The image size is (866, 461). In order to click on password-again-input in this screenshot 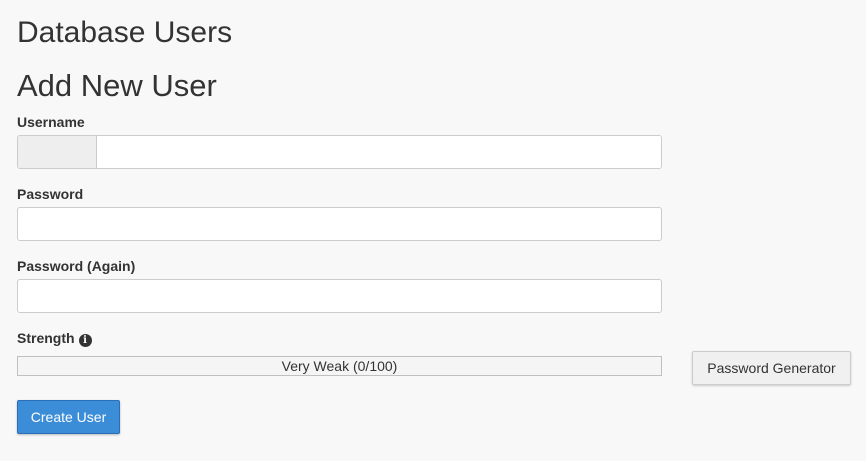, I will do `click(339, 296)`.